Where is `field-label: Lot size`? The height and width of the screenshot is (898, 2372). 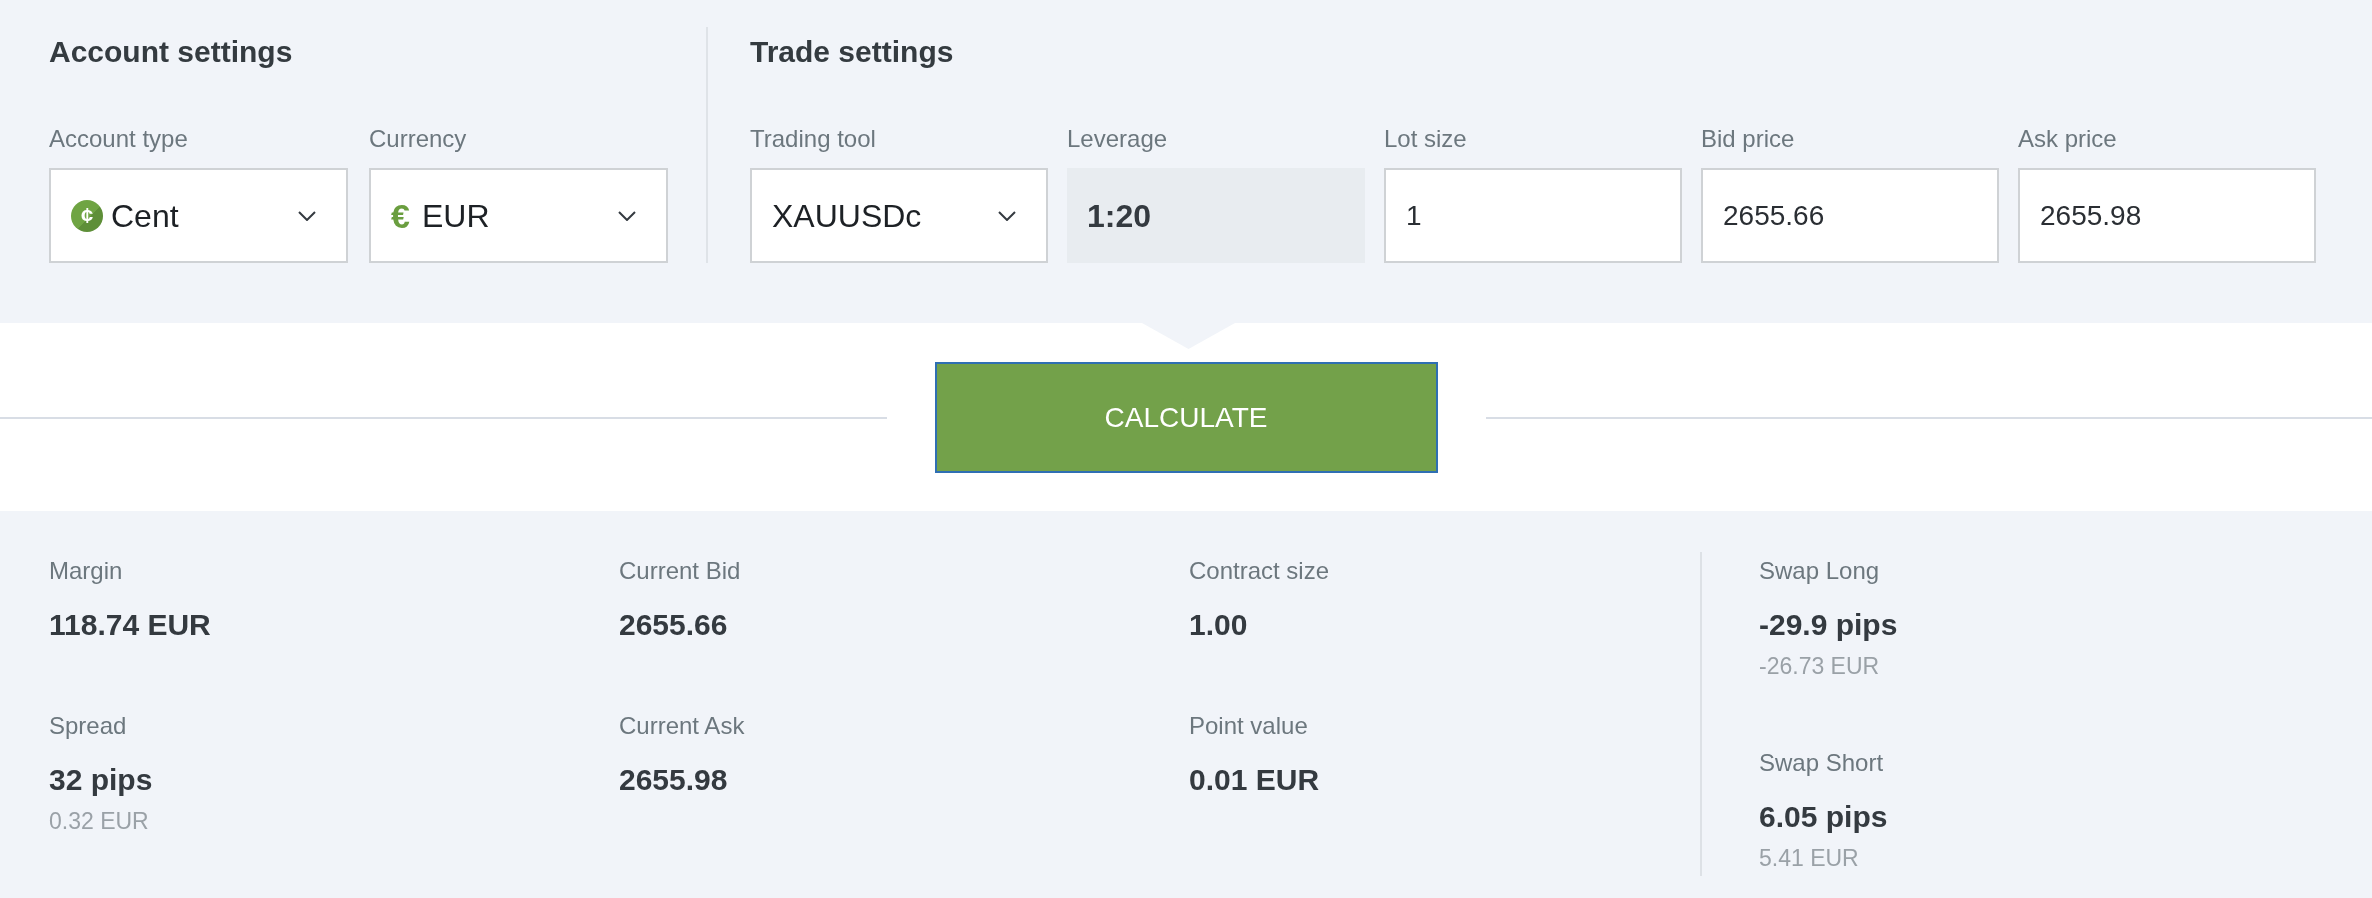 field-label: Lot size is located at coordinates (1425, 139).